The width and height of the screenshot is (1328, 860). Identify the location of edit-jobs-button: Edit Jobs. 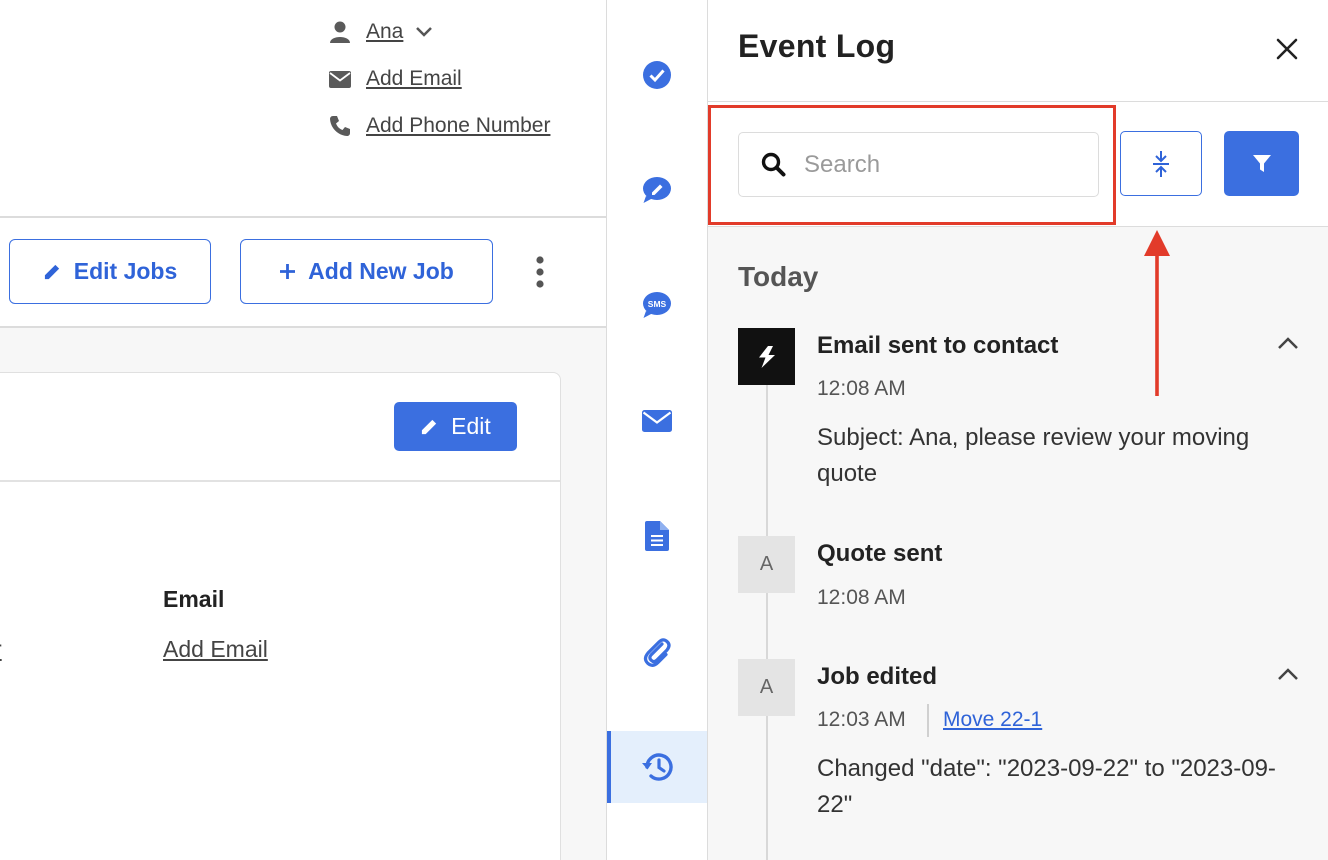
(110, 271).